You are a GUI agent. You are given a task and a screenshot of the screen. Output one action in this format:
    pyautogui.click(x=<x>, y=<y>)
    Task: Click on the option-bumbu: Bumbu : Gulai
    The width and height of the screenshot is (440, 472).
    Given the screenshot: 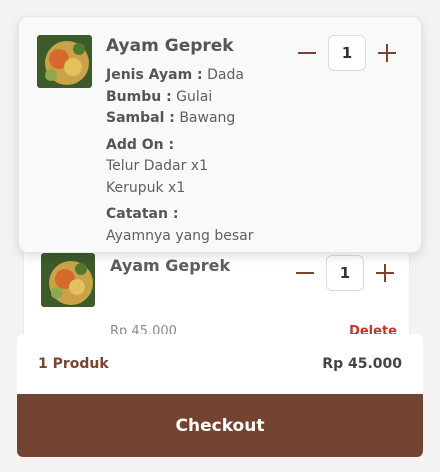 What is the action you would take?
    pyautogui.click(x=180, y=98)
    